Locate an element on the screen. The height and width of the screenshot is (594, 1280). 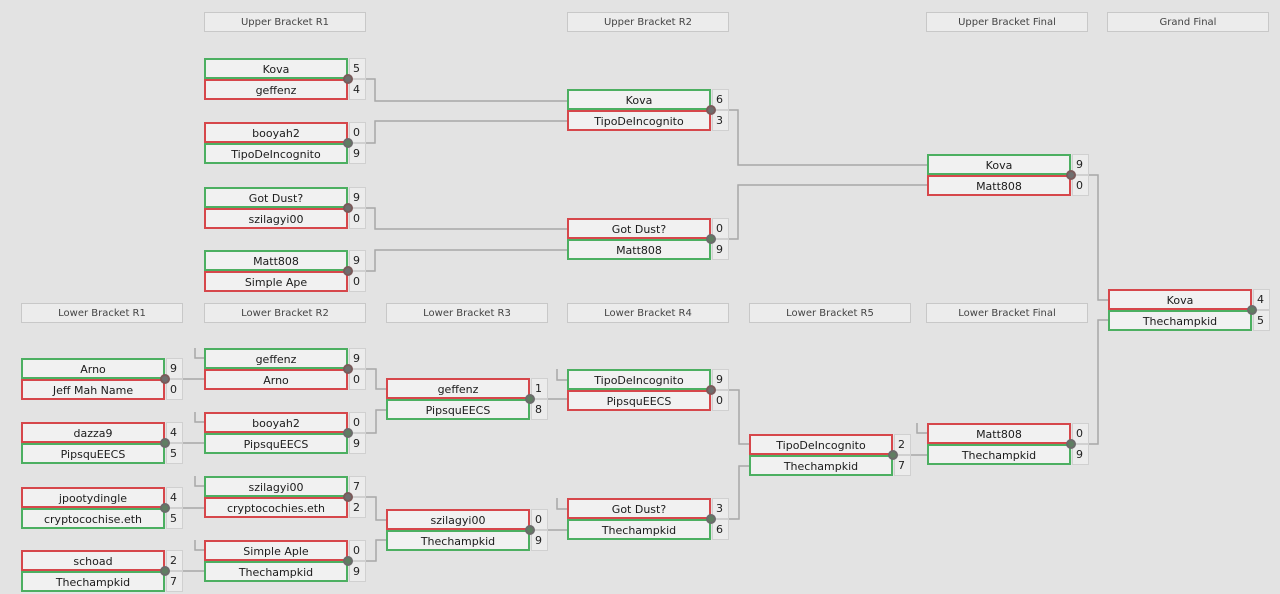
match-lb4m1: TipoDeIncognito 9 PipsquEECS 0 is located at coordinates (648, 390).